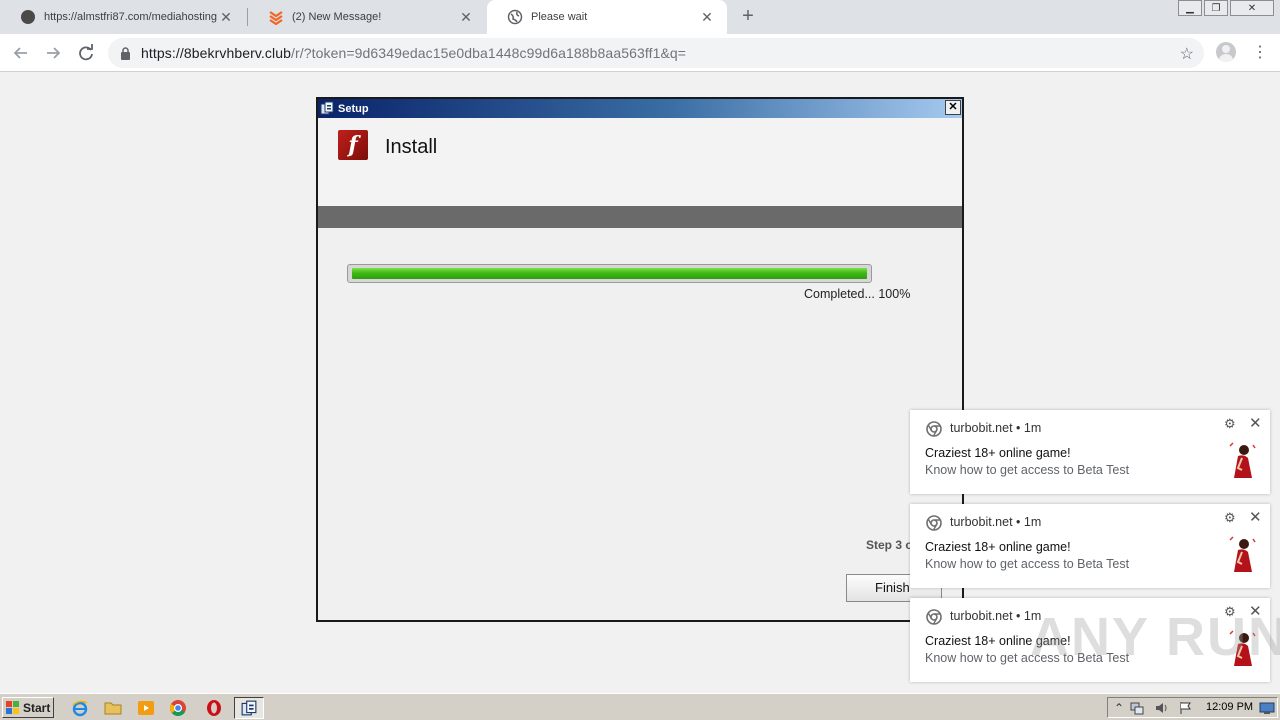 The image size is (1280, 720). Describe the element at coordinates (13, 707) in the screenshot. I see `windows-flag-icon` at that location.